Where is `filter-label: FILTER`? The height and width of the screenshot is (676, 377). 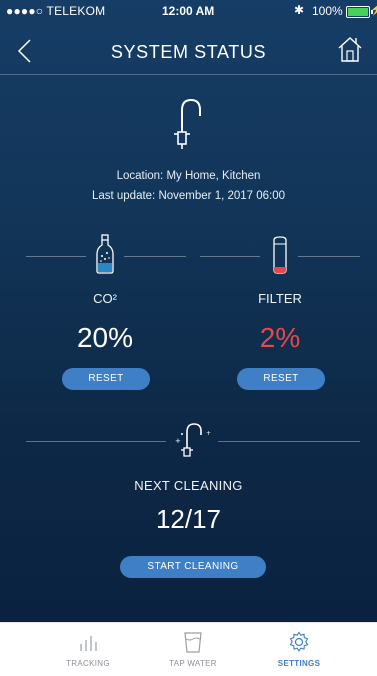
filter-label: FILTER is located at coordinates (280, 298).